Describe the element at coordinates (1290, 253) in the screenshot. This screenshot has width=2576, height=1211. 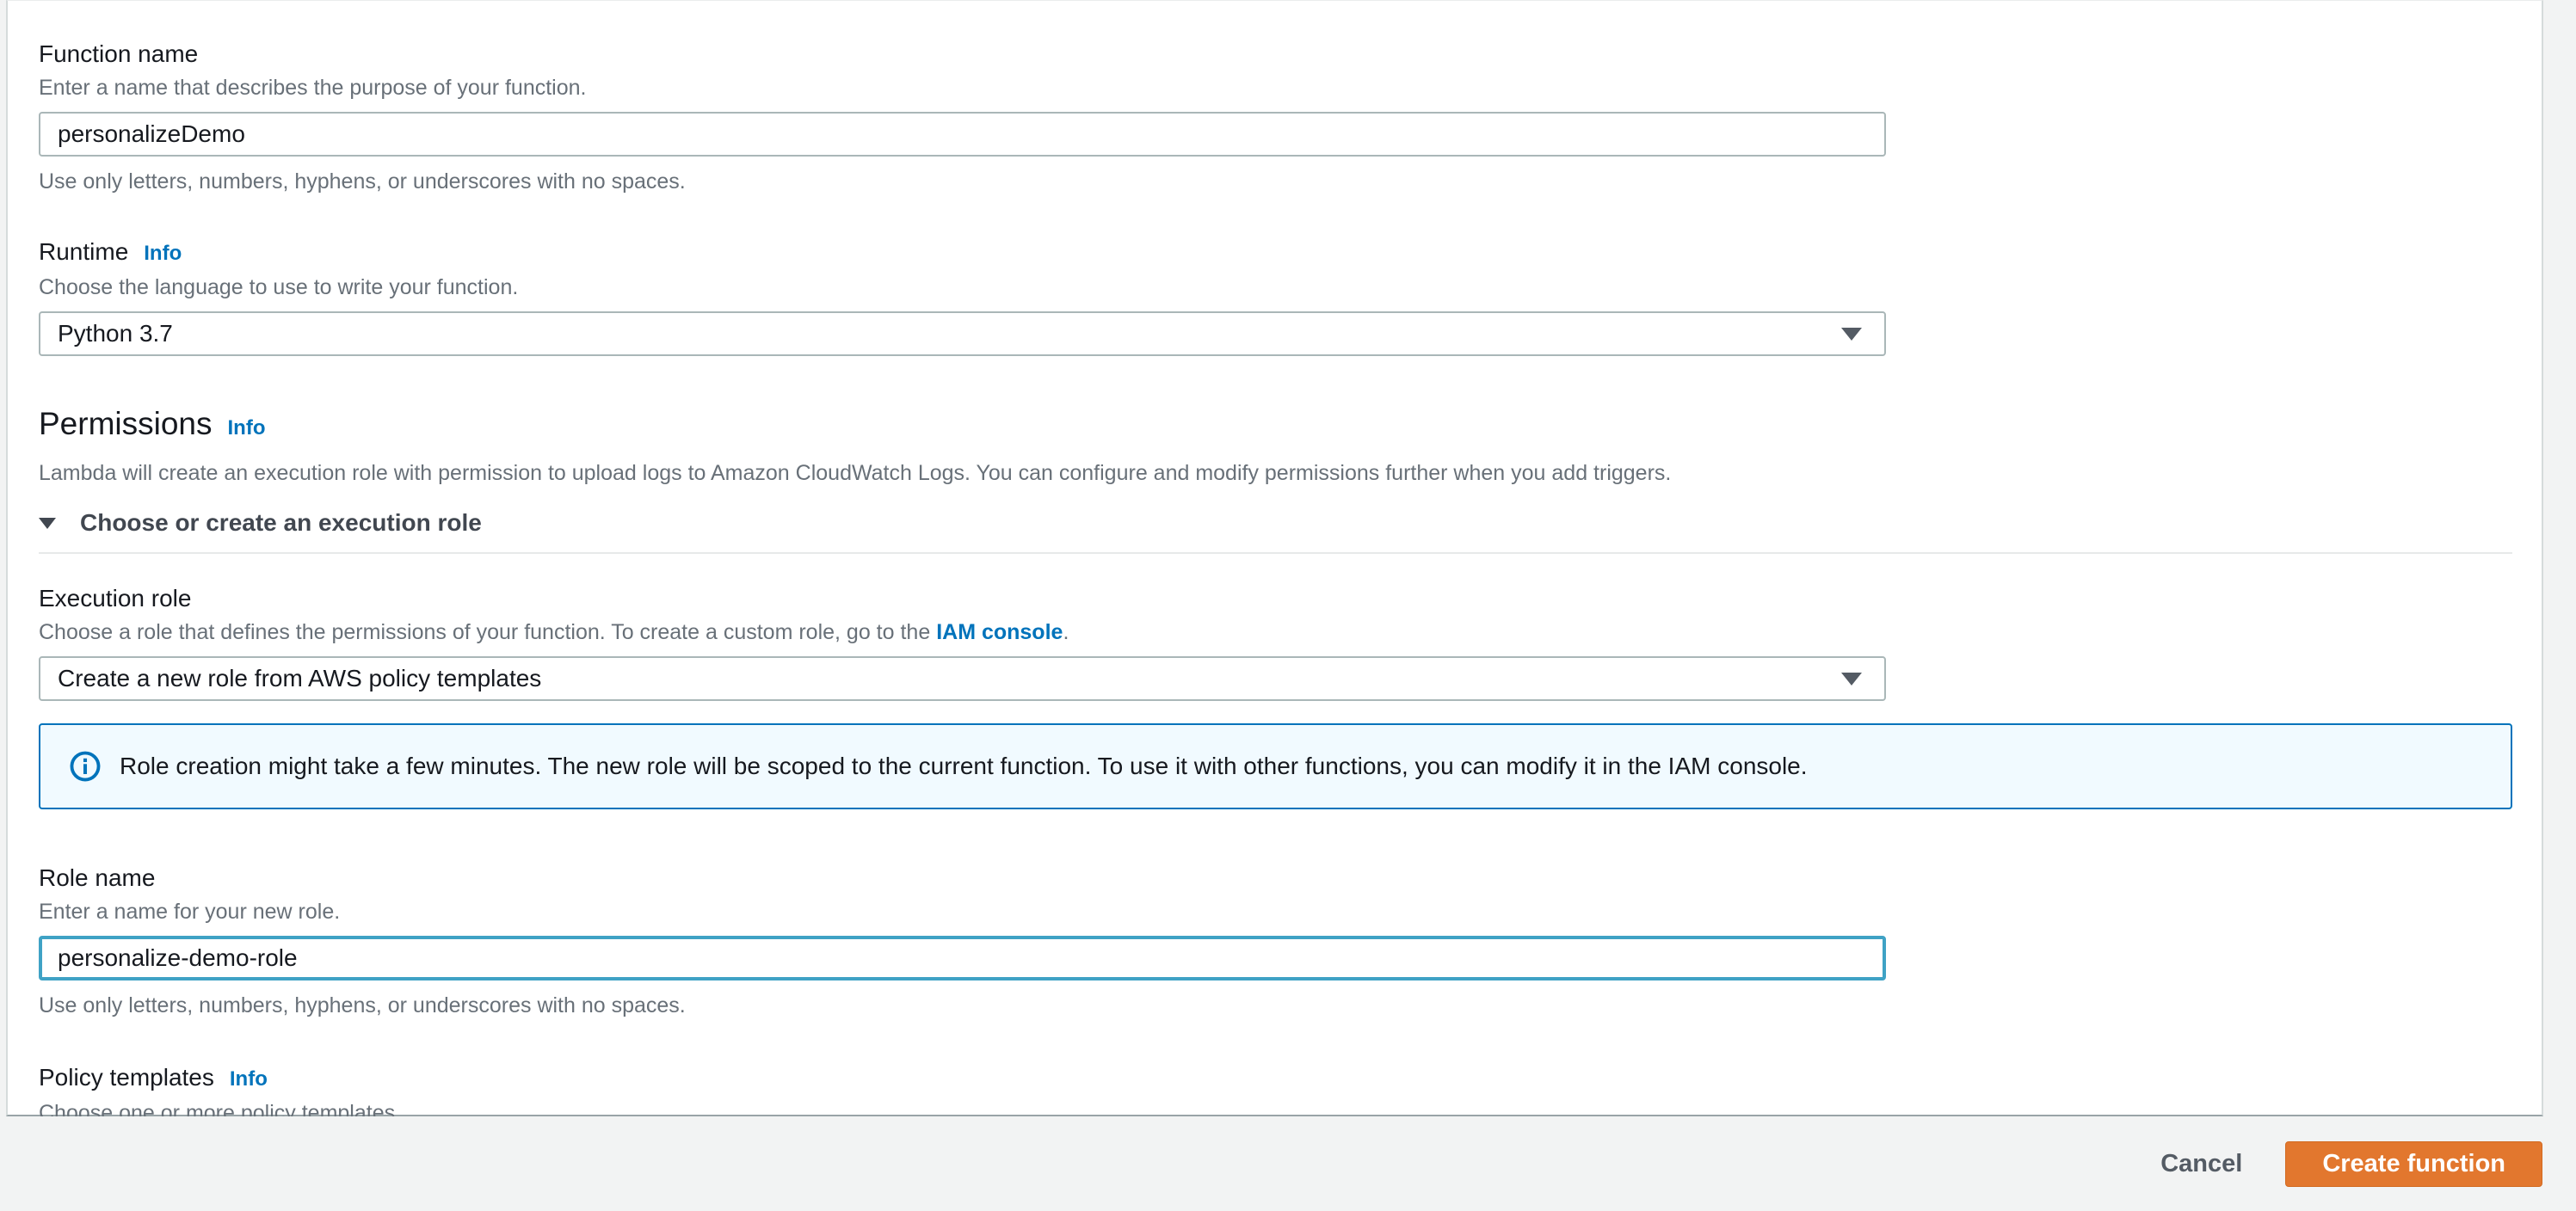
I see `runtime-label: Runtime Info` at that location.